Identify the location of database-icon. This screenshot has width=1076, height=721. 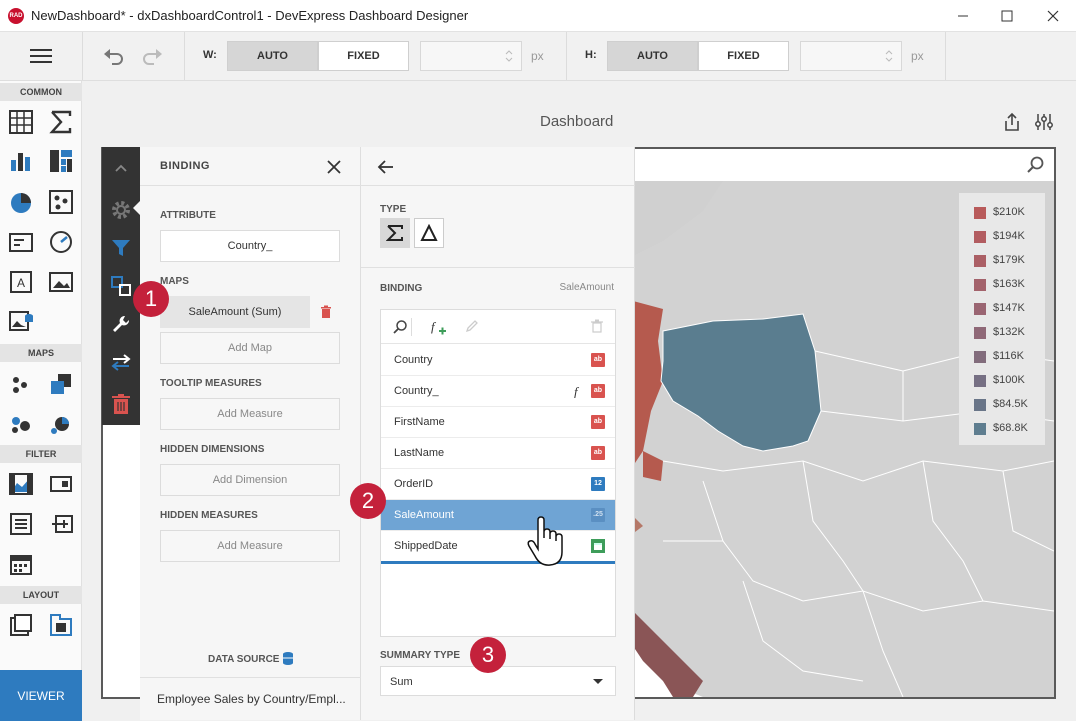
(288, 658).